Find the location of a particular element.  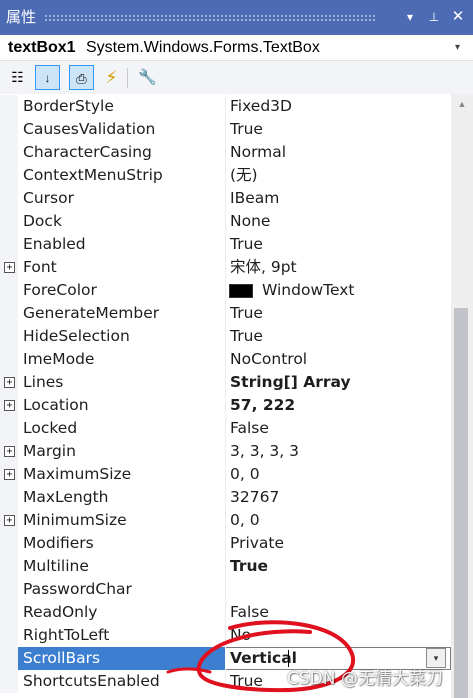

property-row-hideselection: HideSelection True is located at coordinates (225, 336).